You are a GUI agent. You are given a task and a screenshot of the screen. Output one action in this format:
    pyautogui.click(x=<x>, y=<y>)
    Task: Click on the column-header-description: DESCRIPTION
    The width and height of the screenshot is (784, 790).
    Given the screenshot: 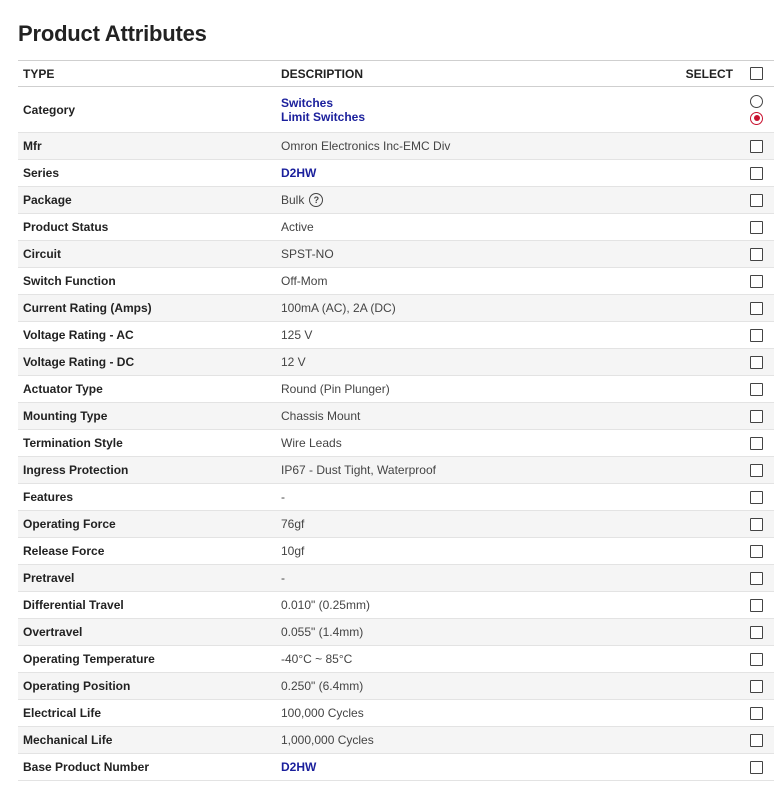 What is the action you would take?
    pyautogui.click(x=322, y=73)
    